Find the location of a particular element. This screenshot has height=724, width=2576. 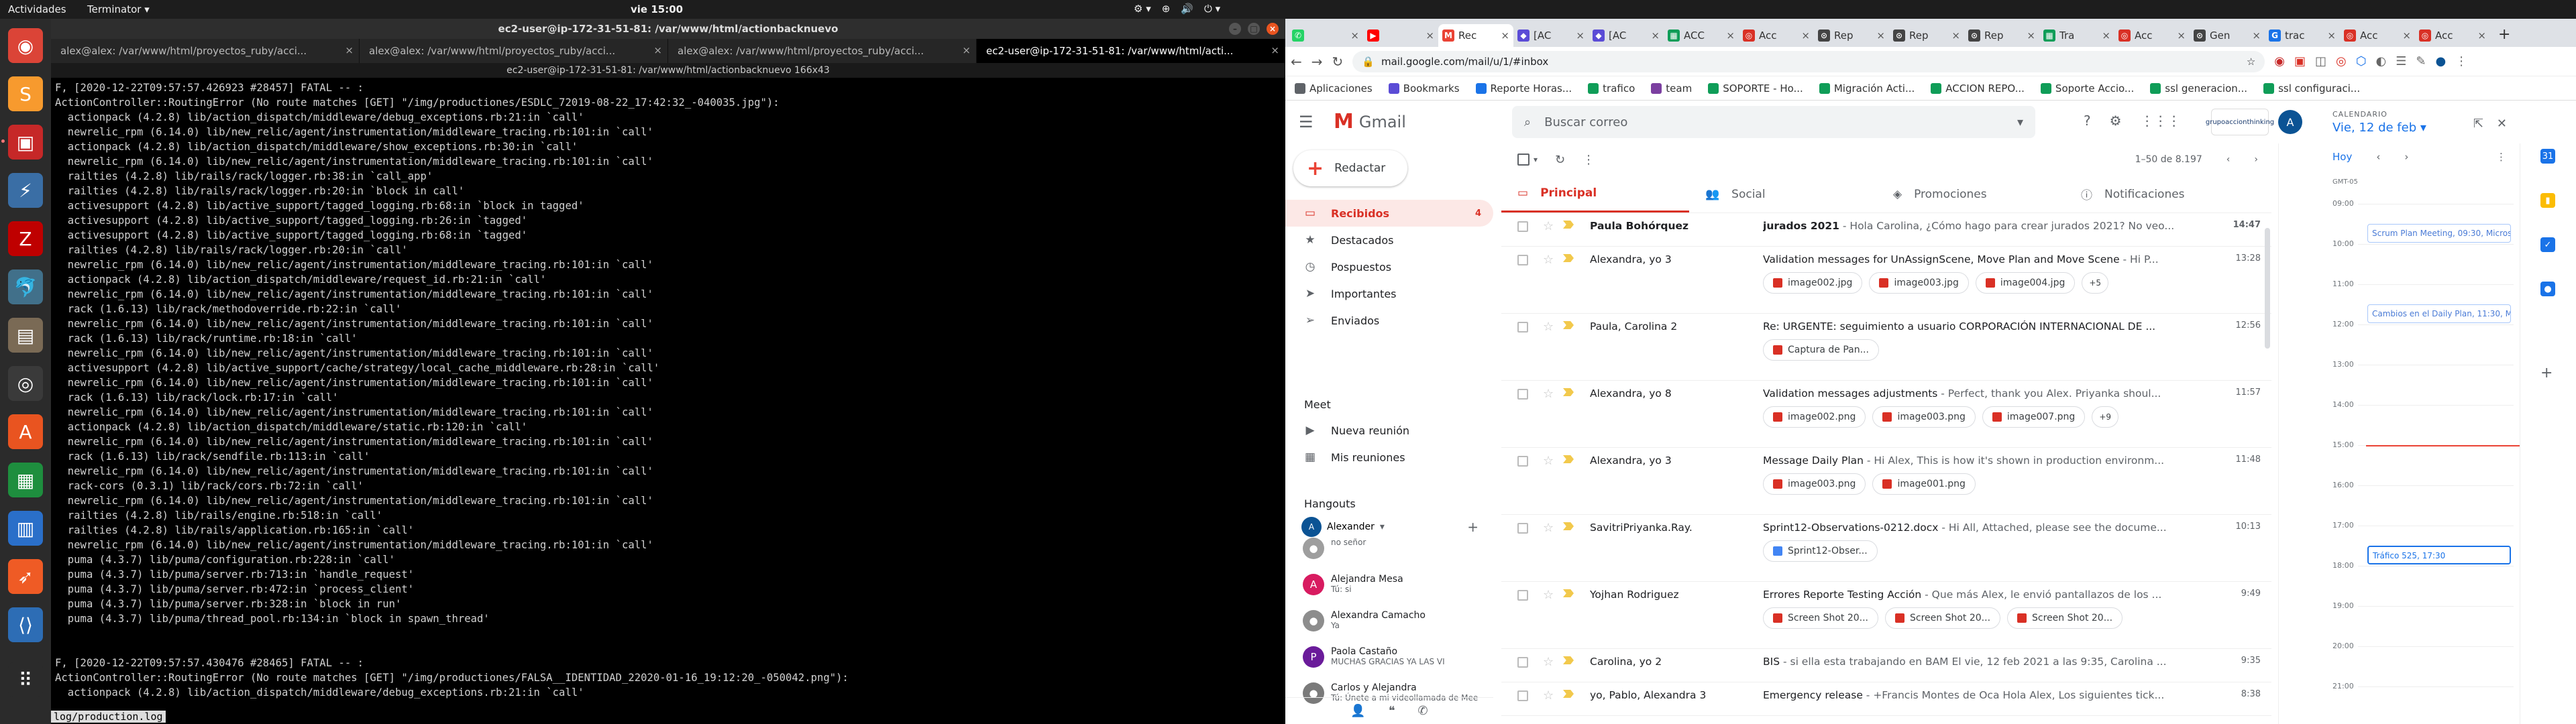

attachment-chip: image003.png is located at coordinates (1924, 417).